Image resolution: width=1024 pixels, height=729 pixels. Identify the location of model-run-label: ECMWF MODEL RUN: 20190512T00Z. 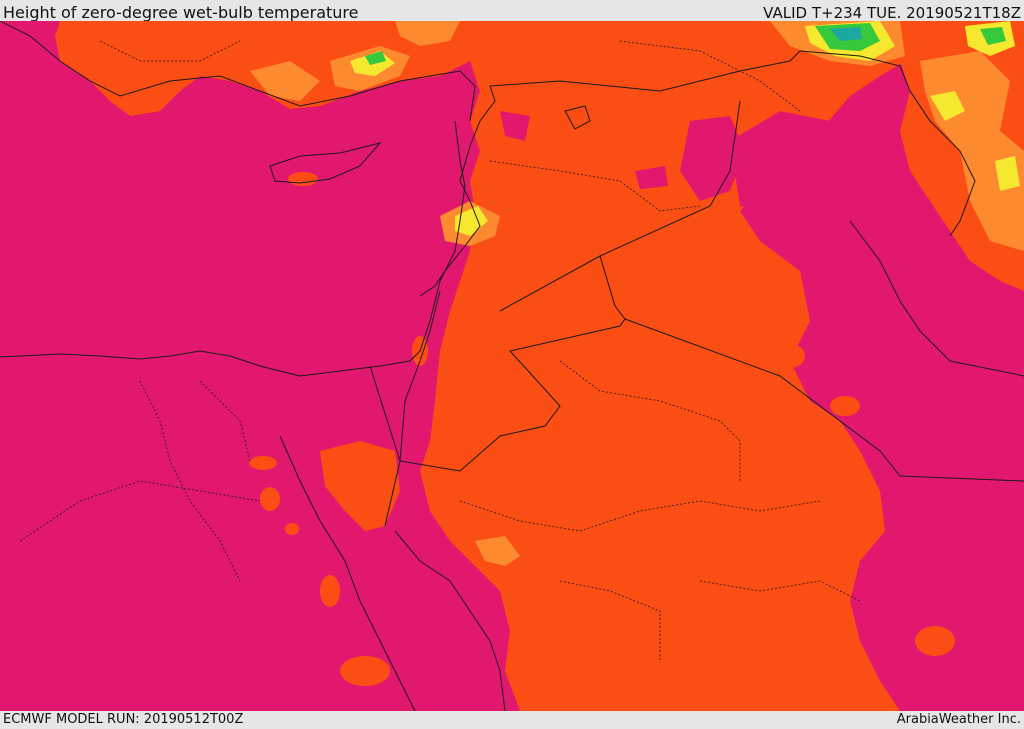
(123, 719).